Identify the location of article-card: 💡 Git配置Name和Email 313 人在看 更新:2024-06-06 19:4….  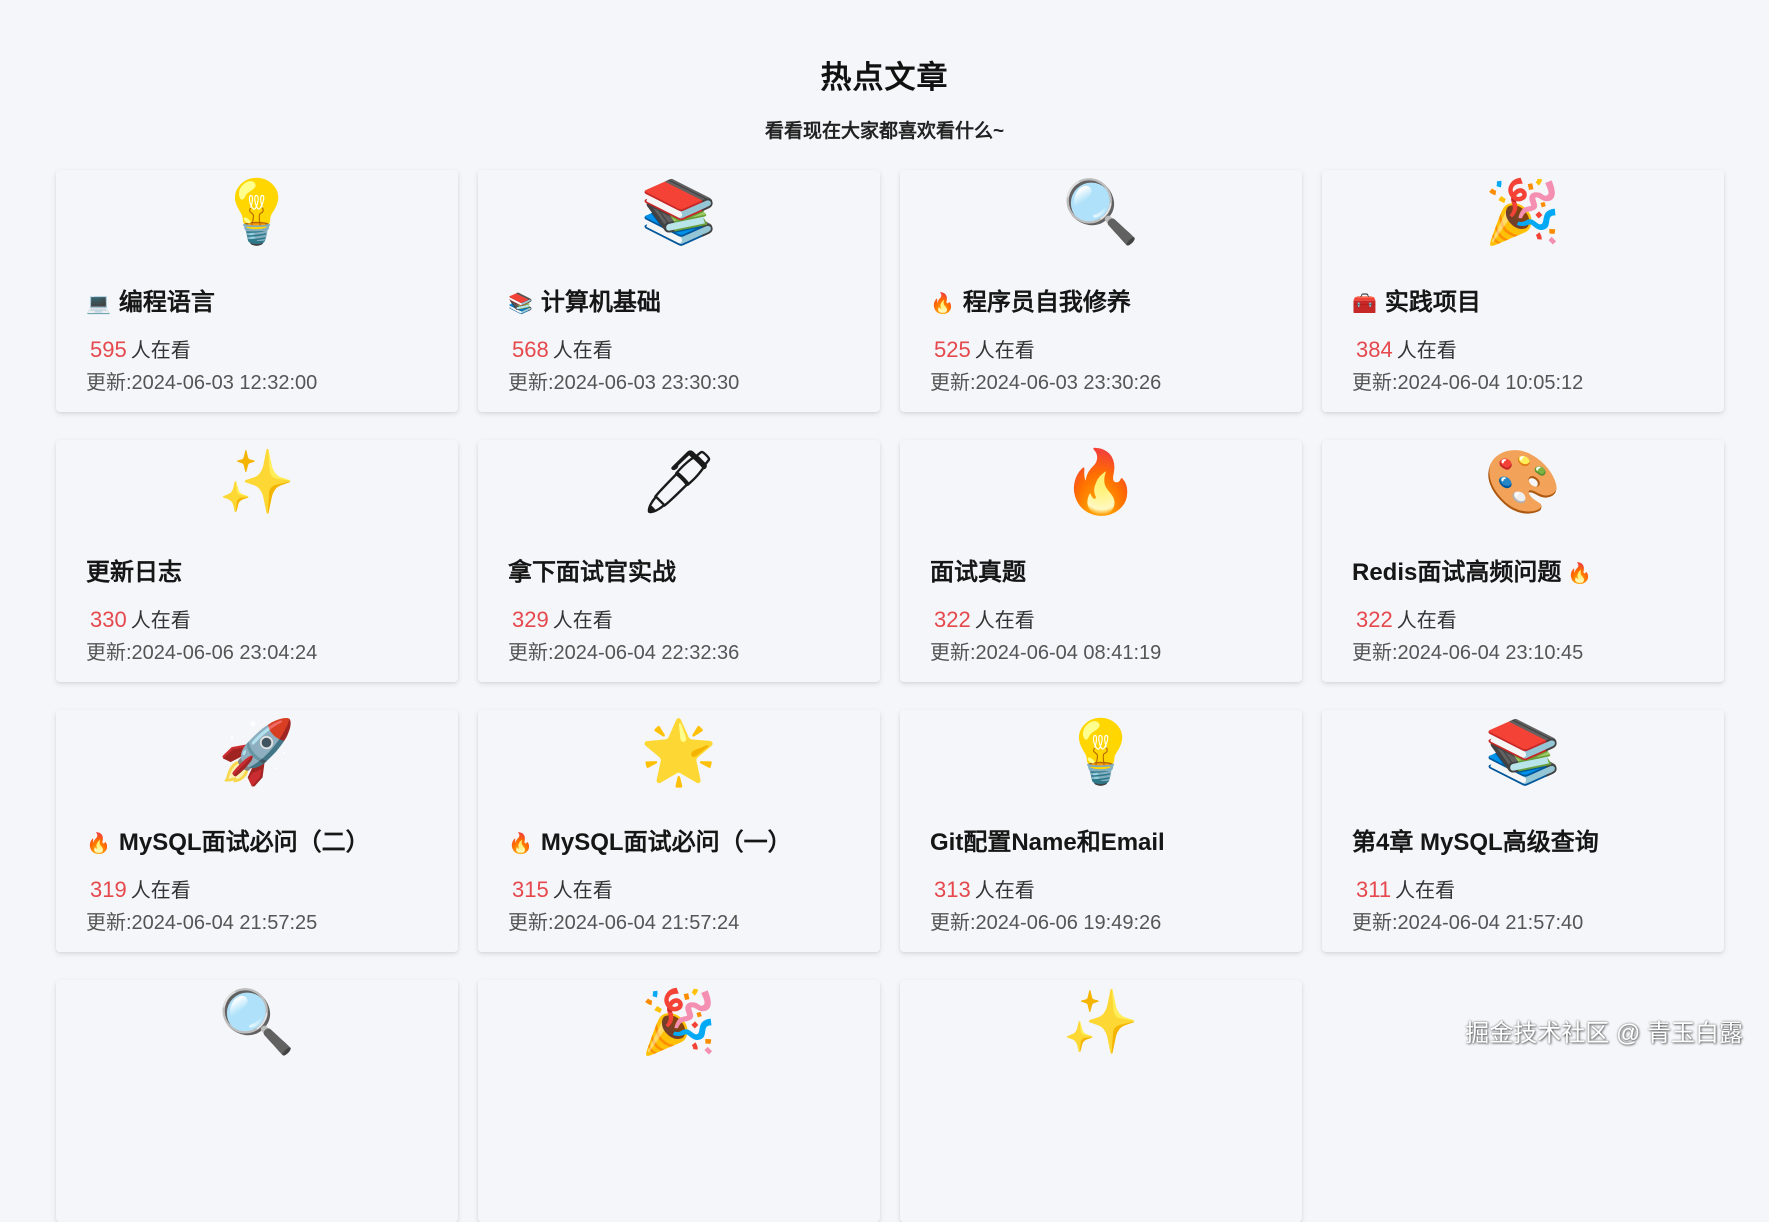
(1101, 831).